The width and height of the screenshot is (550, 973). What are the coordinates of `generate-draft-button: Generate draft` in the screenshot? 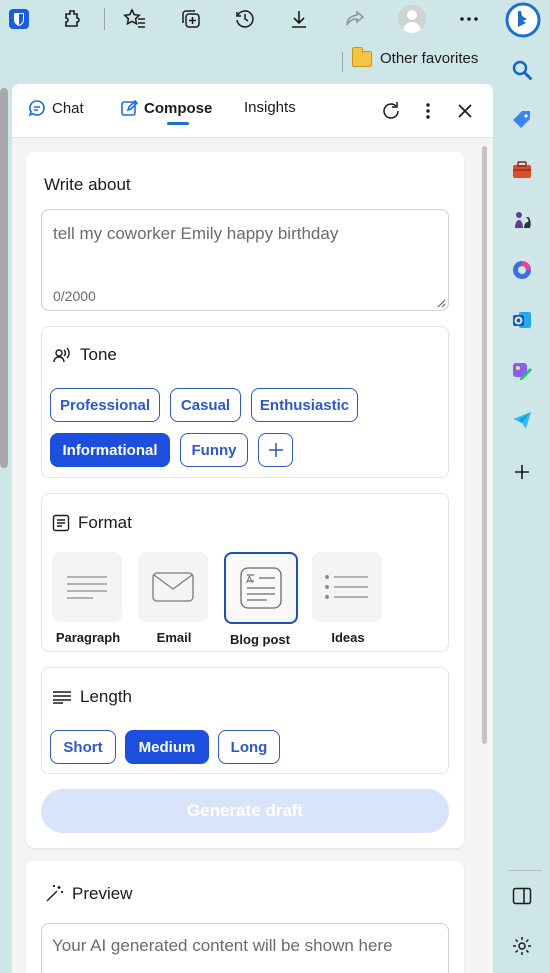 It's located at (245, 811).